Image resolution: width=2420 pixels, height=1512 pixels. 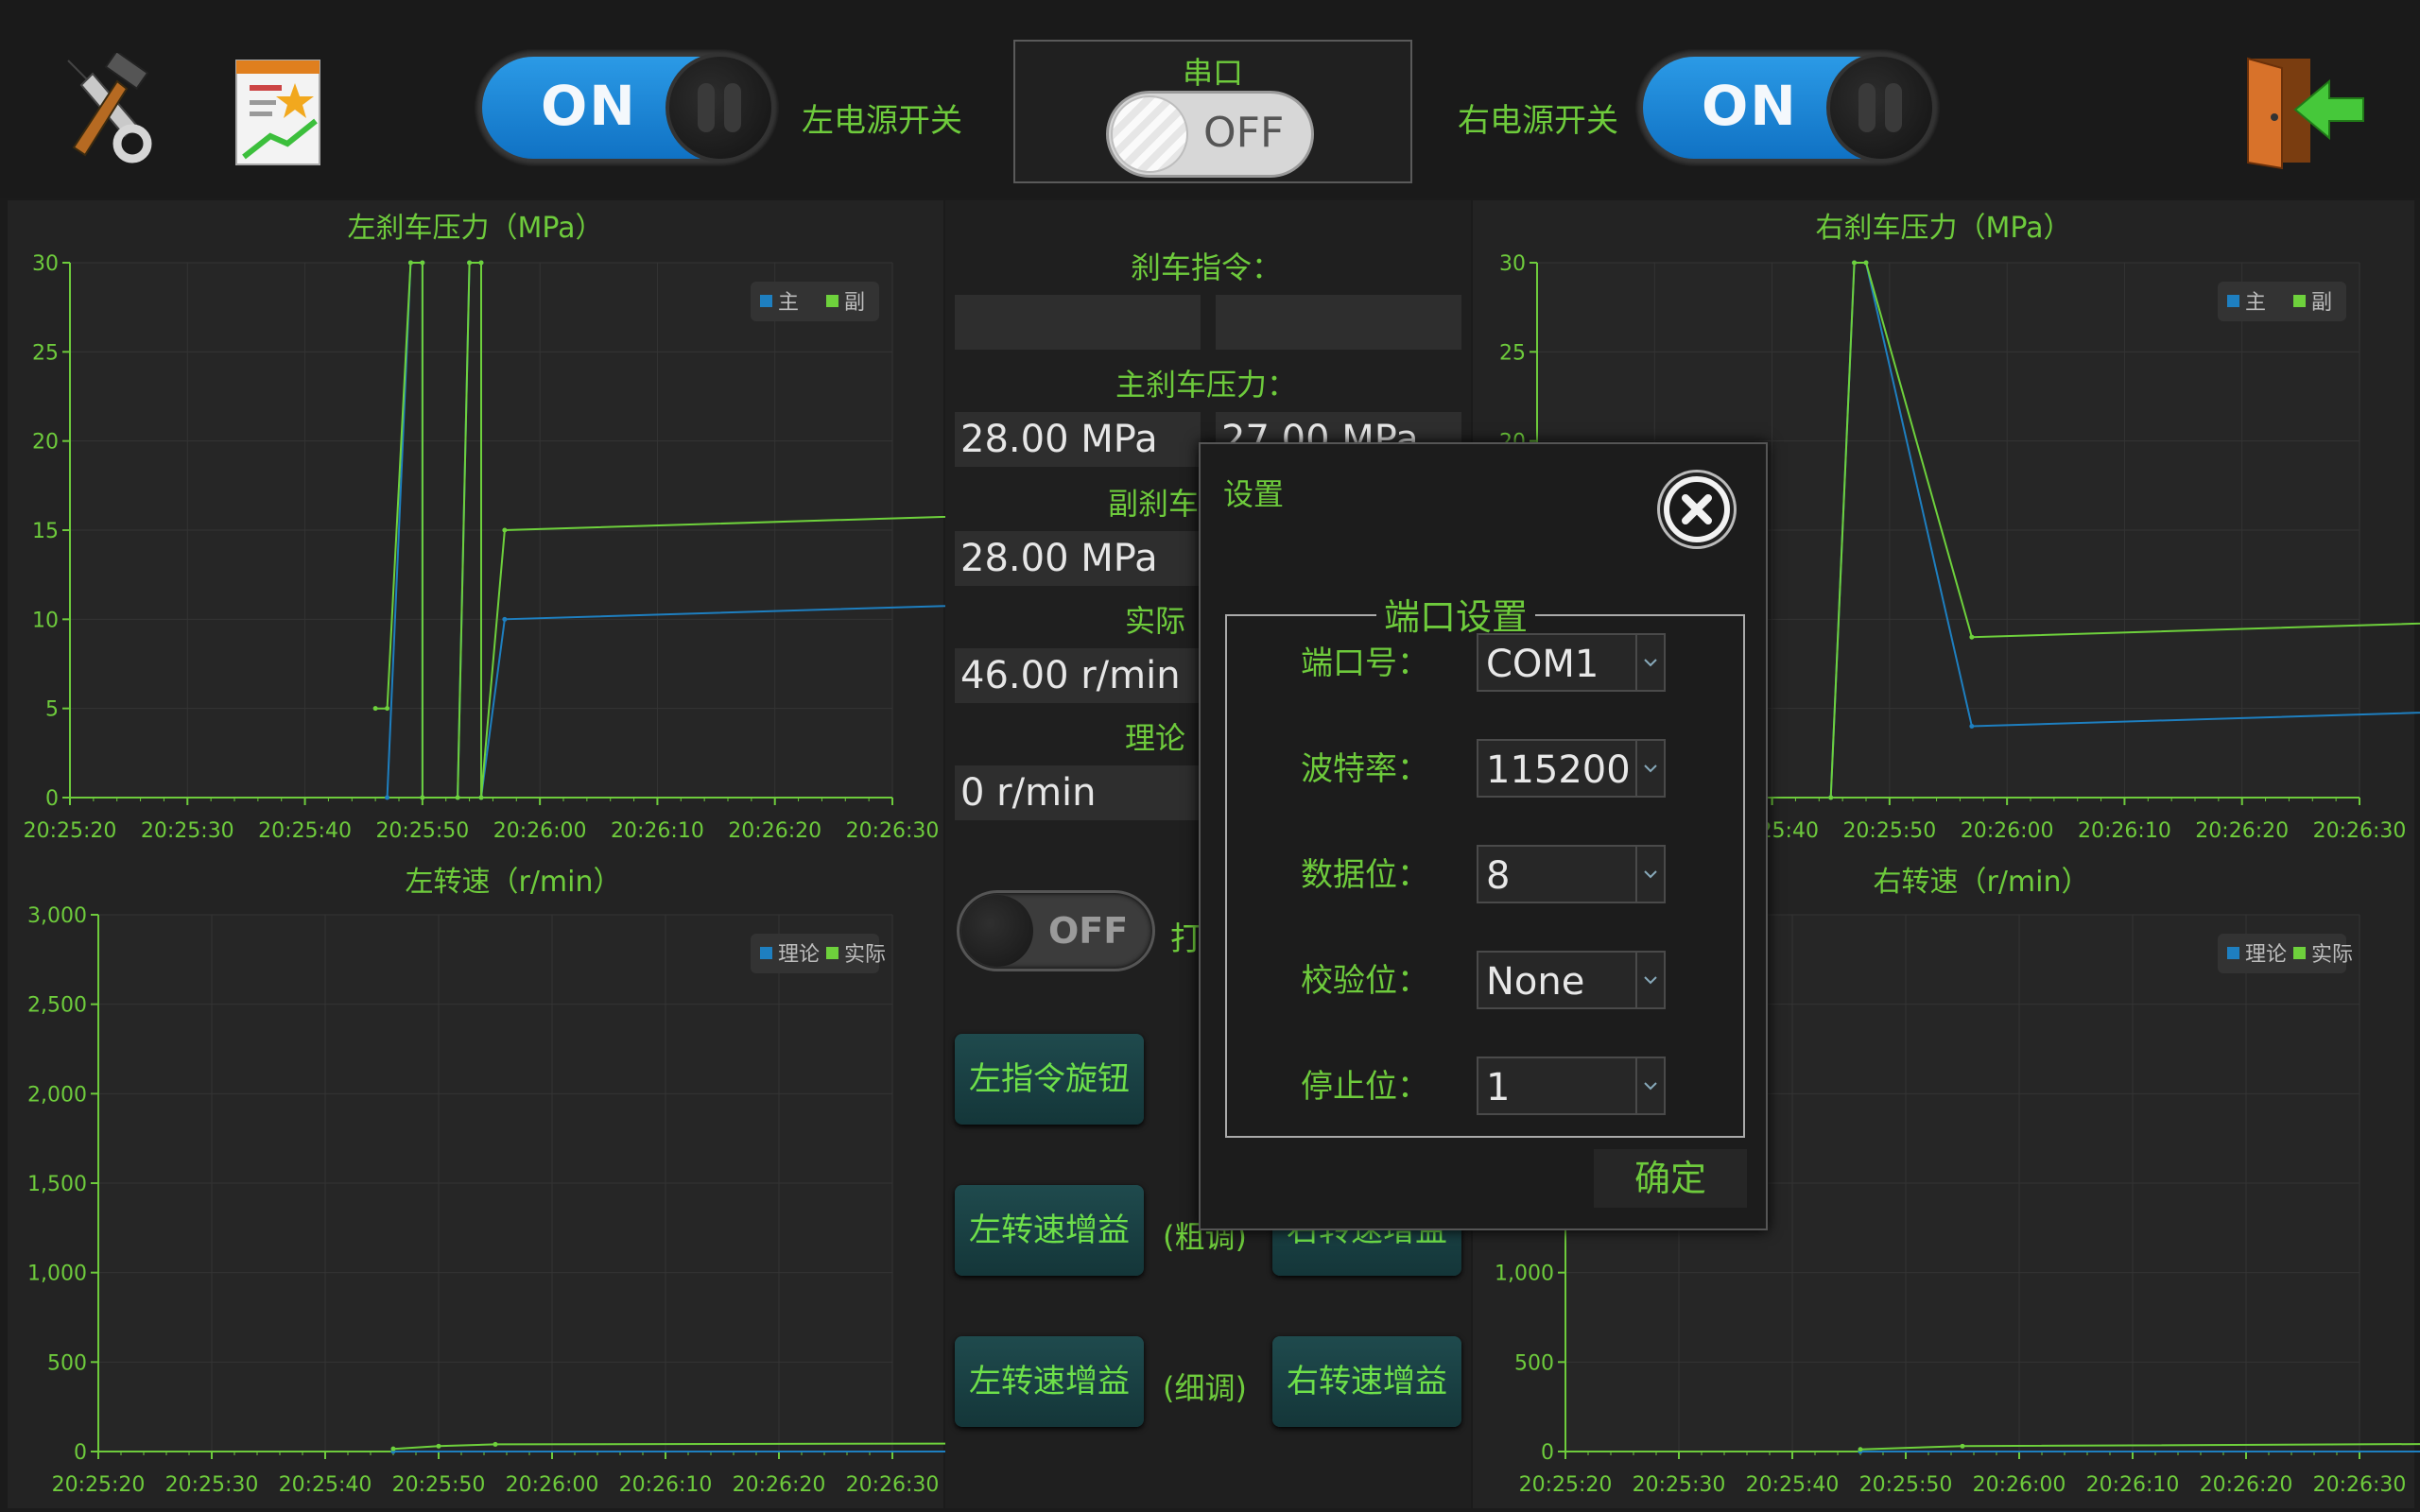 I want to click on right-power-toggle: ON, so click(x=1787, y=107).